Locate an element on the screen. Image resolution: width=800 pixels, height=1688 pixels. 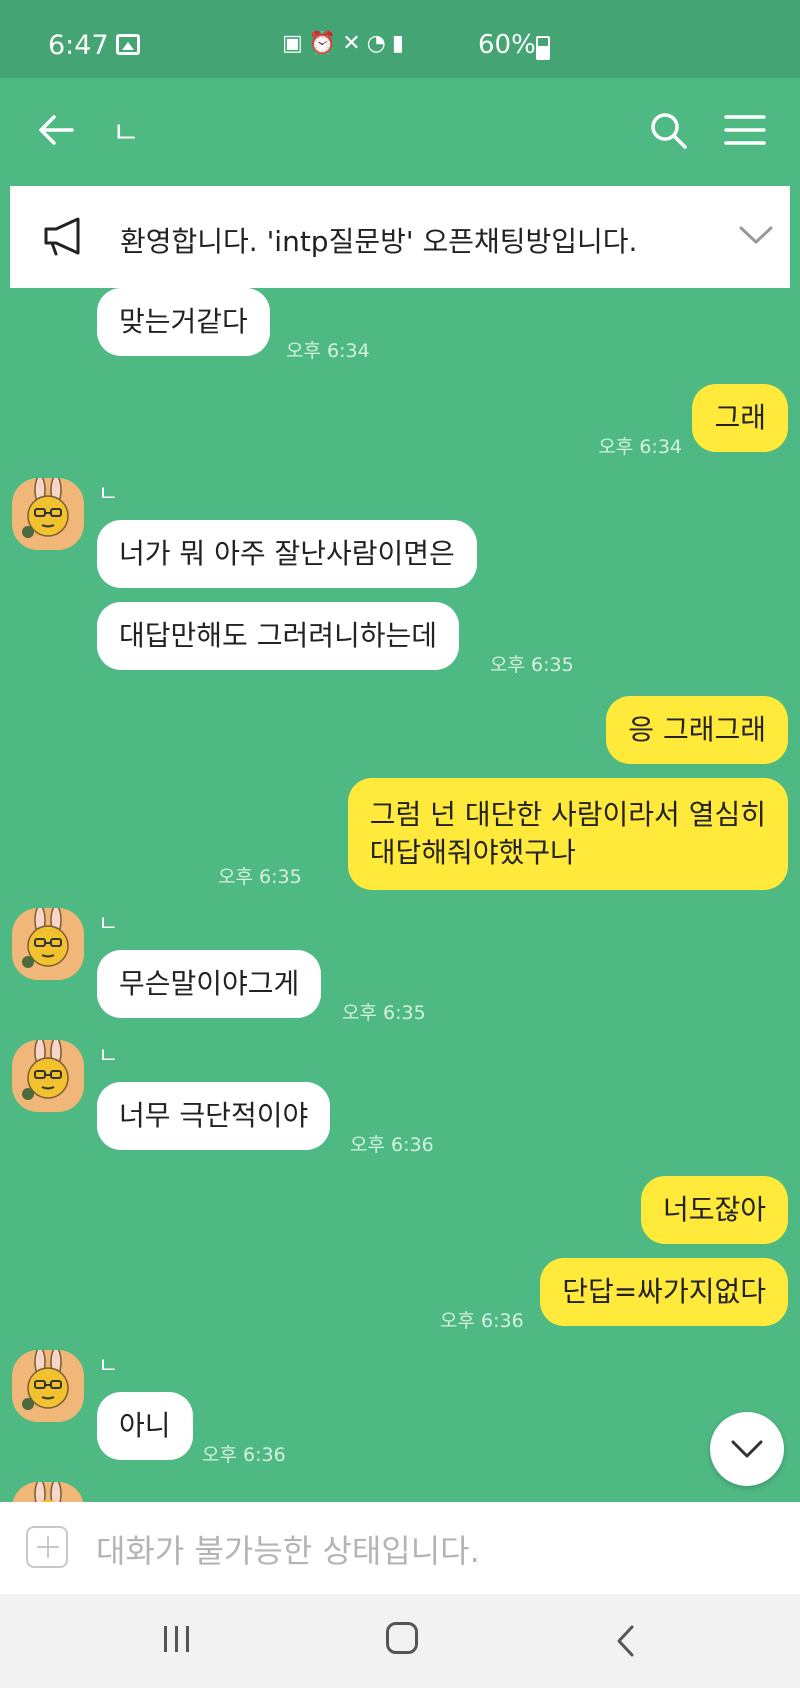
incoming-message: 대답만해도 그러려니하는데 is located at coordinates (278, 636).